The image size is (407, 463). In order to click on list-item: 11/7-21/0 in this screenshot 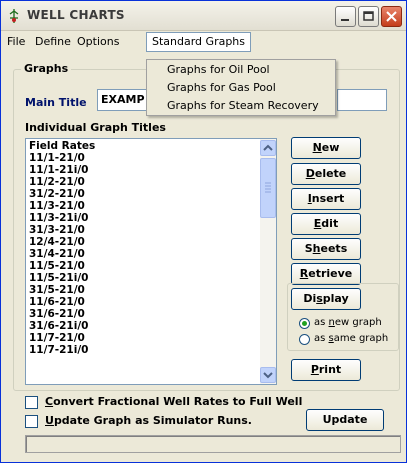, I will do `click(144, 338)`.